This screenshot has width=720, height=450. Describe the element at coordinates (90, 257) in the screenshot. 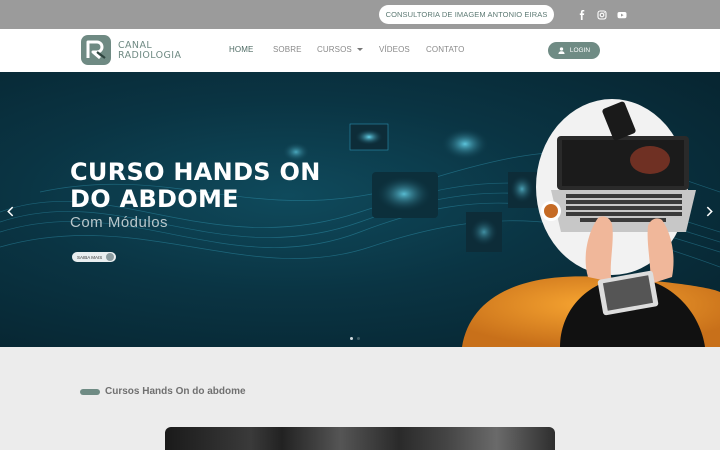

I see `saiba-mais-label: SAIBA MAIS` at that location.